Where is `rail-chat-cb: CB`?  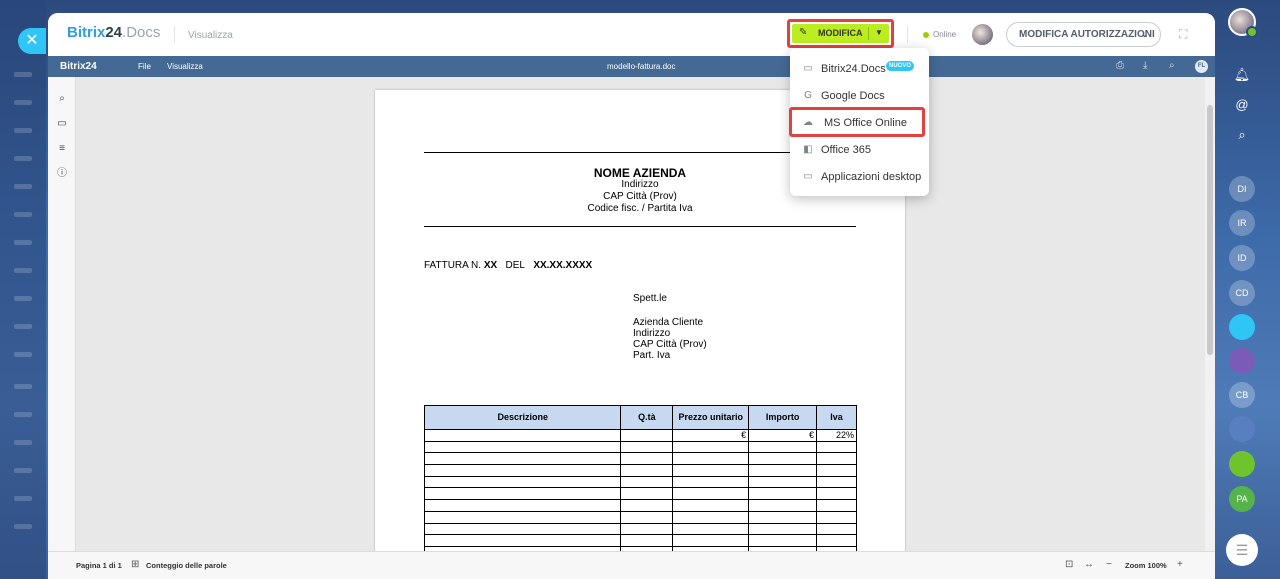
rail-chat-cb: CB is located at coordinates (1242, 395).